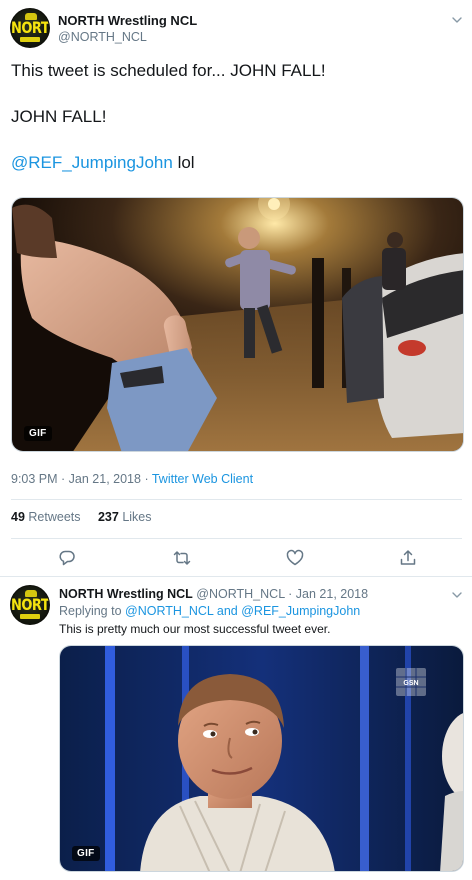  What do you see at coordinates (202, 479) in the screenshot?
I see `tweet-source: Twitter Web Client` at bounding box center [202, 479].